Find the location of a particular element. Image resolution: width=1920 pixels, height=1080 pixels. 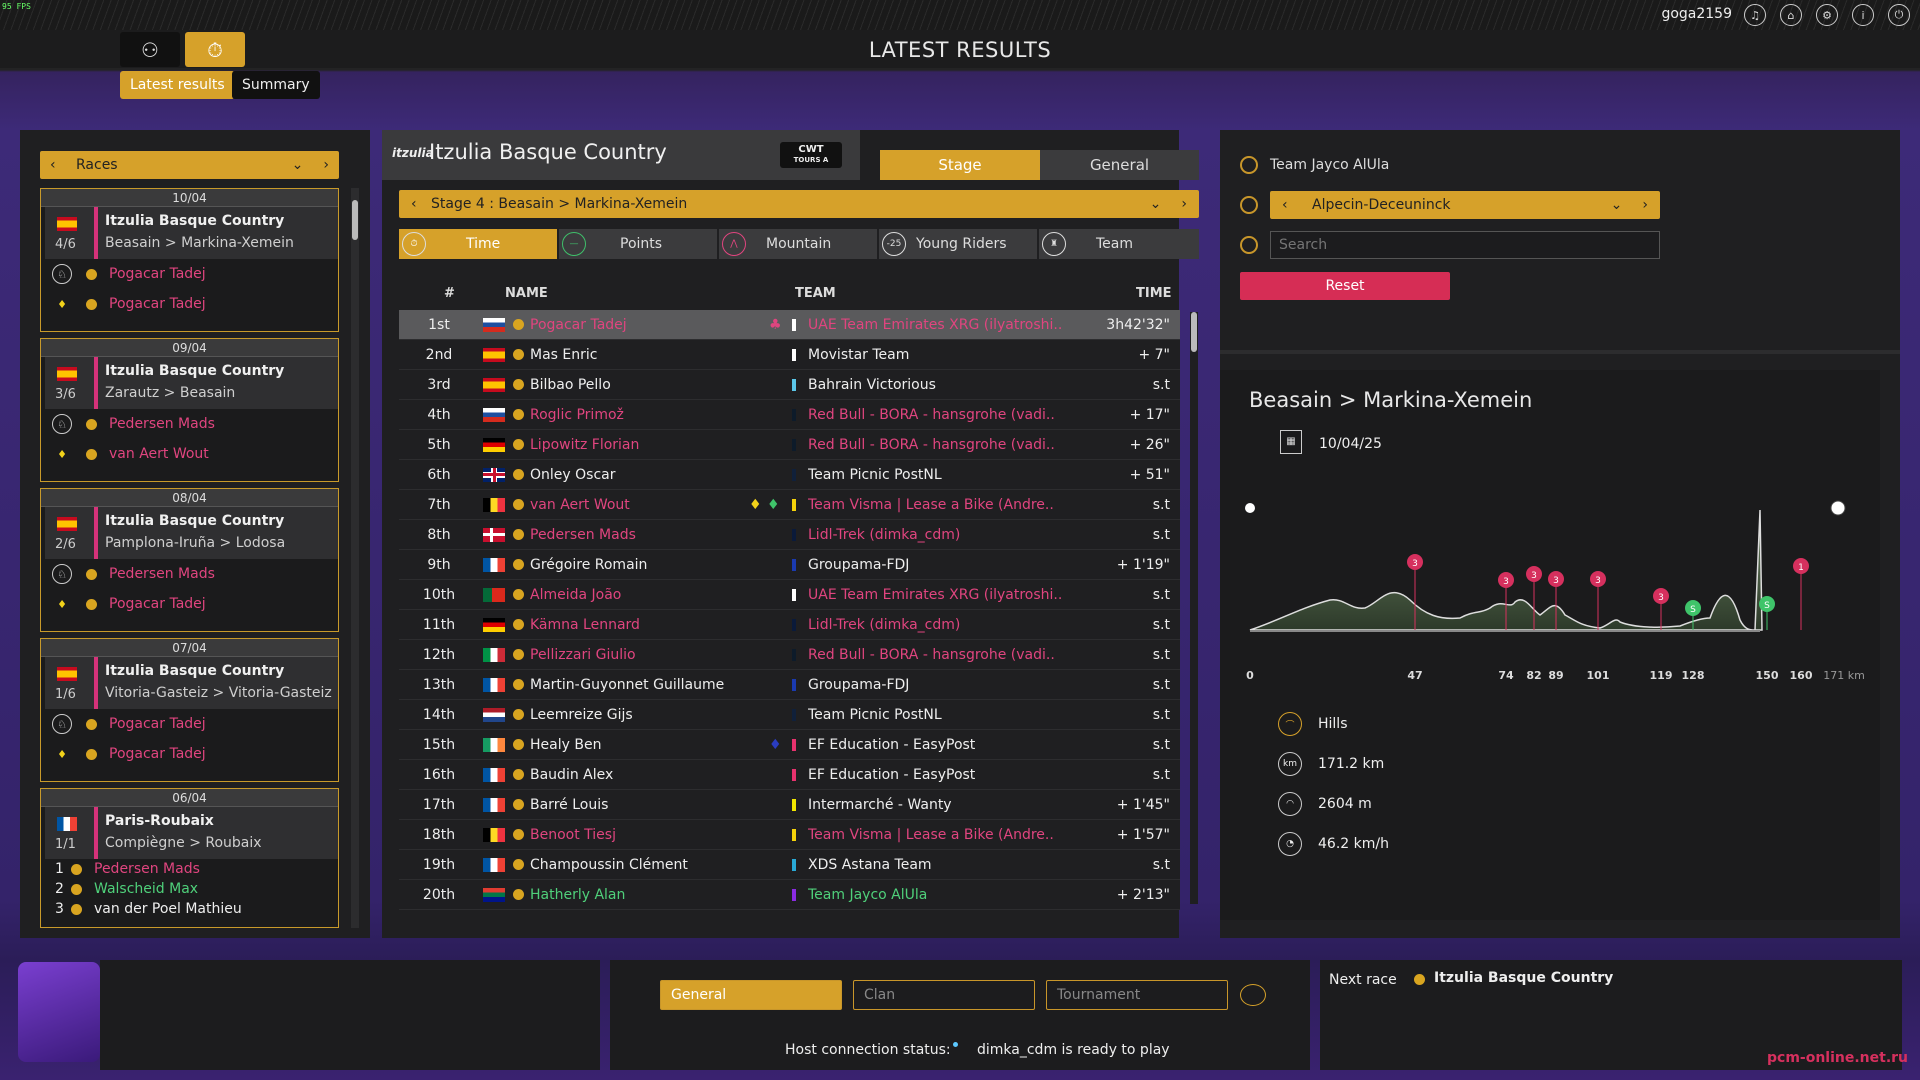

races-scrollbar is located at coordinates (355, 558).